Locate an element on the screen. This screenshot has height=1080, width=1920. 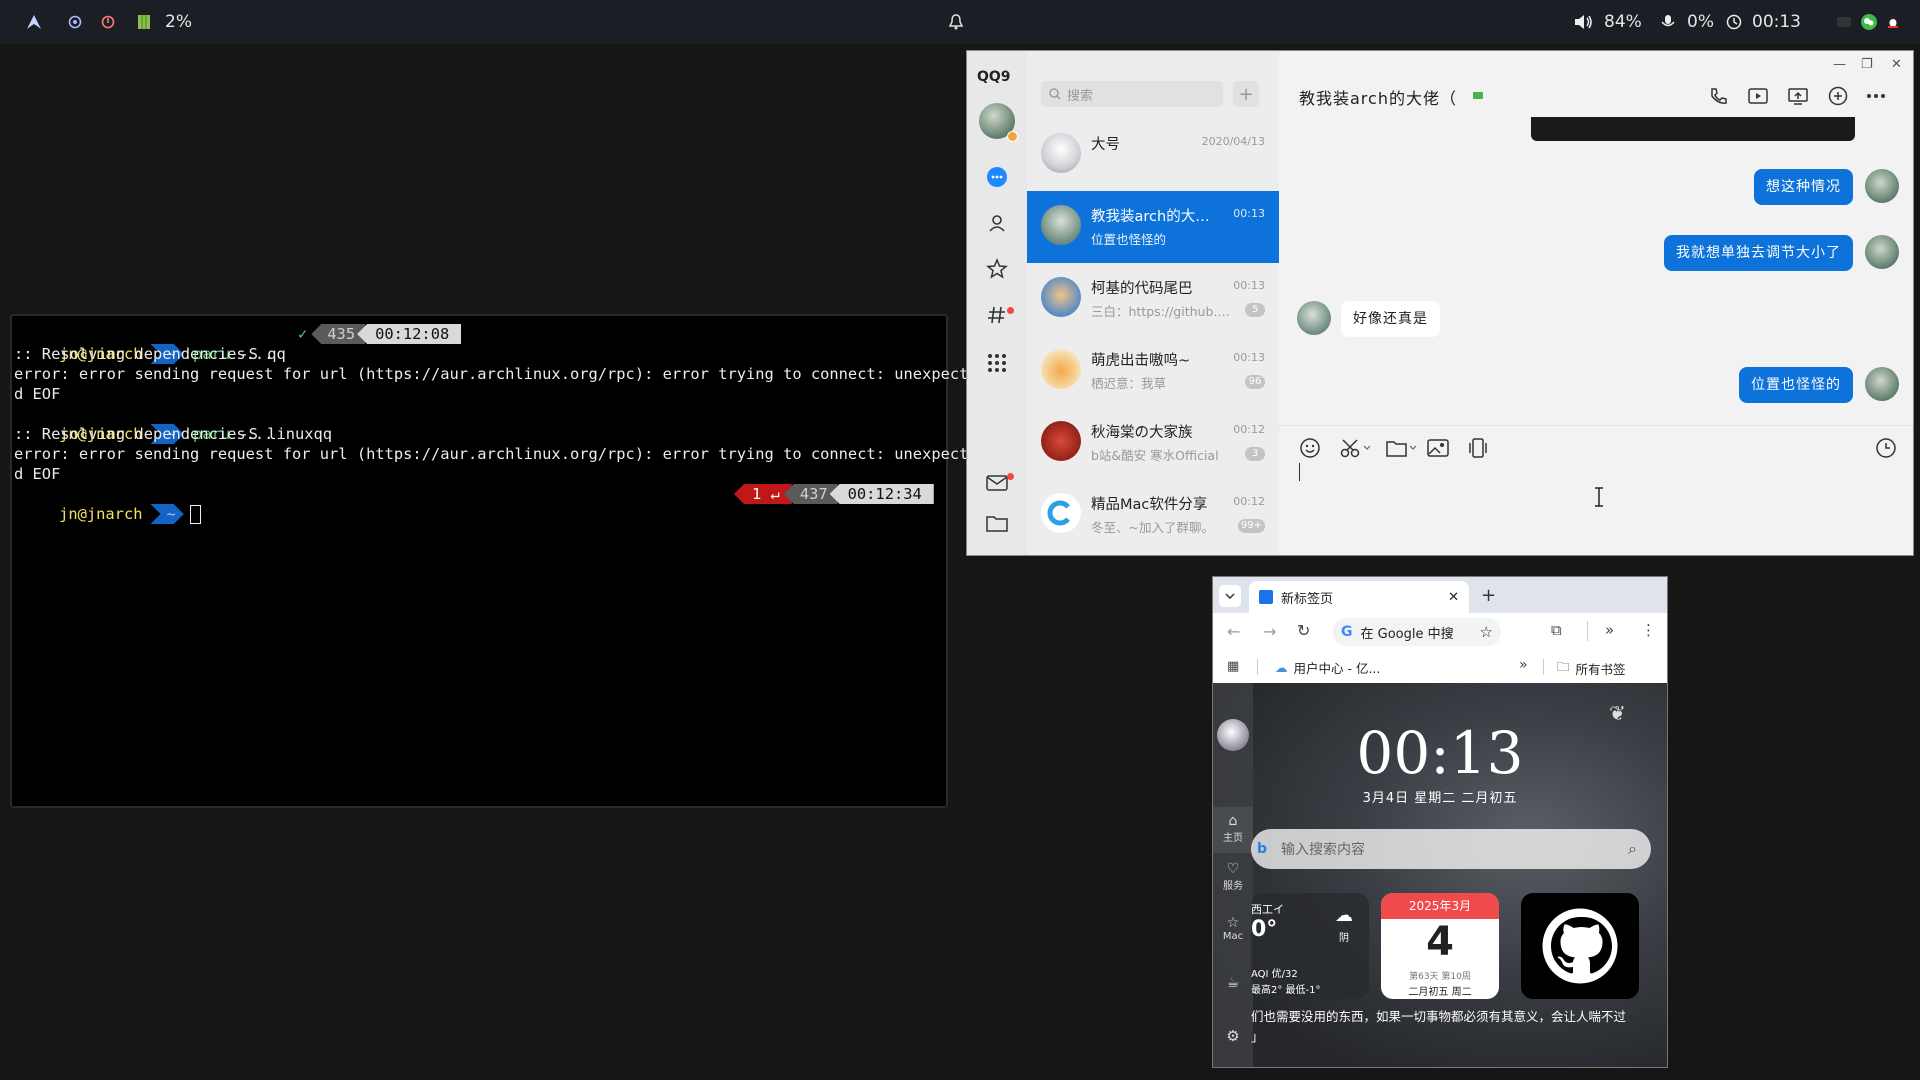
chrome-menu-icon: ⋮ is located at coordinates (1648, 630).